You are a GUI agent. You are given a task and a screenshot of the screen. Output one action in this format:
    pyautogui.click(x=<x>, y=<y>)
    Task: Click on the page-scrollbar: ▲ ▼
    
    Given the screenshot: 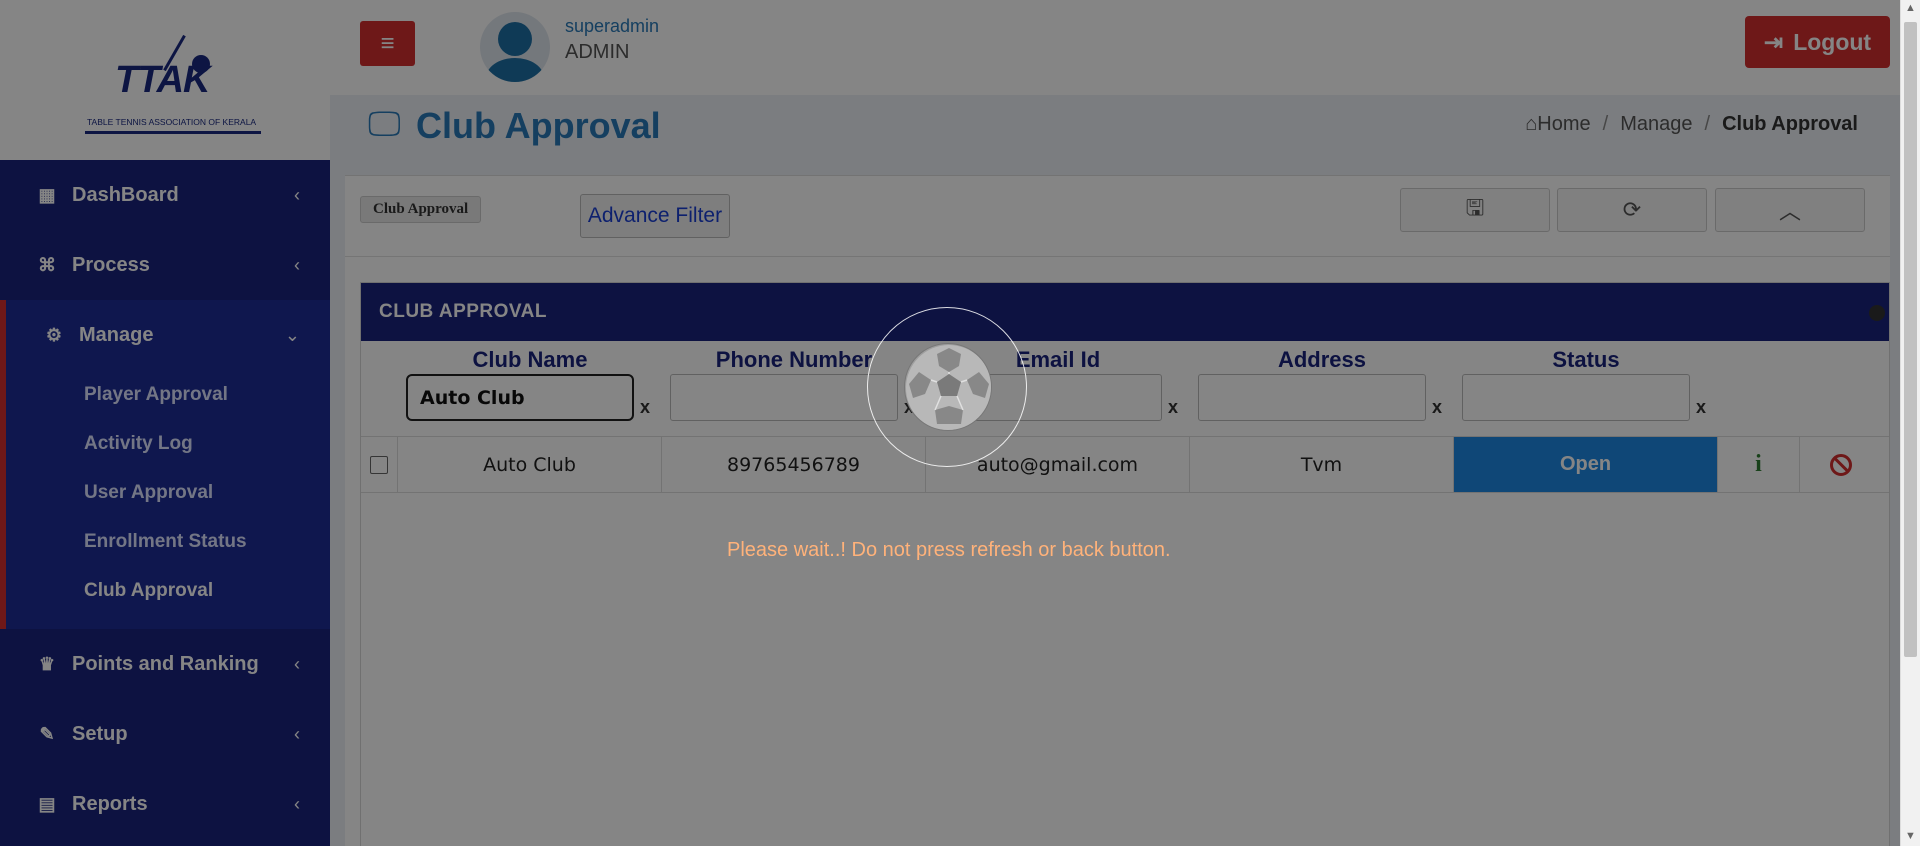 What is the action you would take?
    pyautogui.click(x=1910, y=423)
    